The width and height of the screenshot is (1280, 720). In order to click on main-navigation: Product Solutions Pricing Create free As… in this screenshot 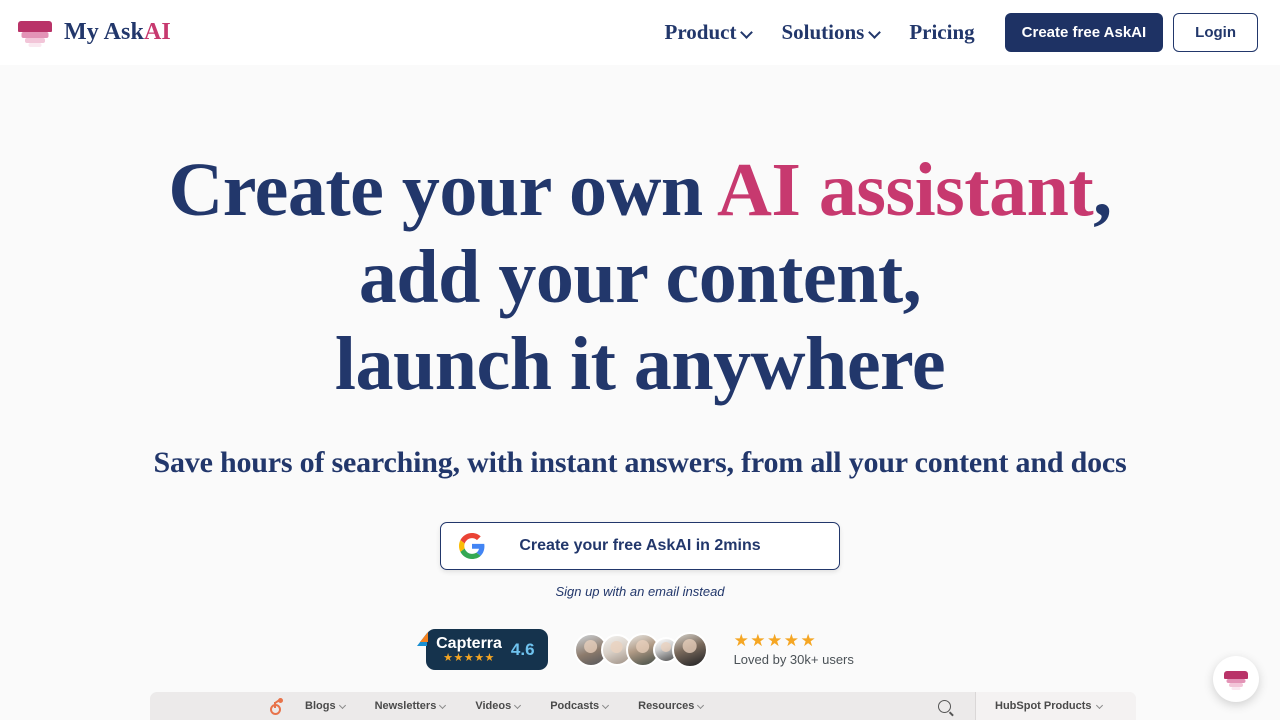, I will do `click(954, 32)`.